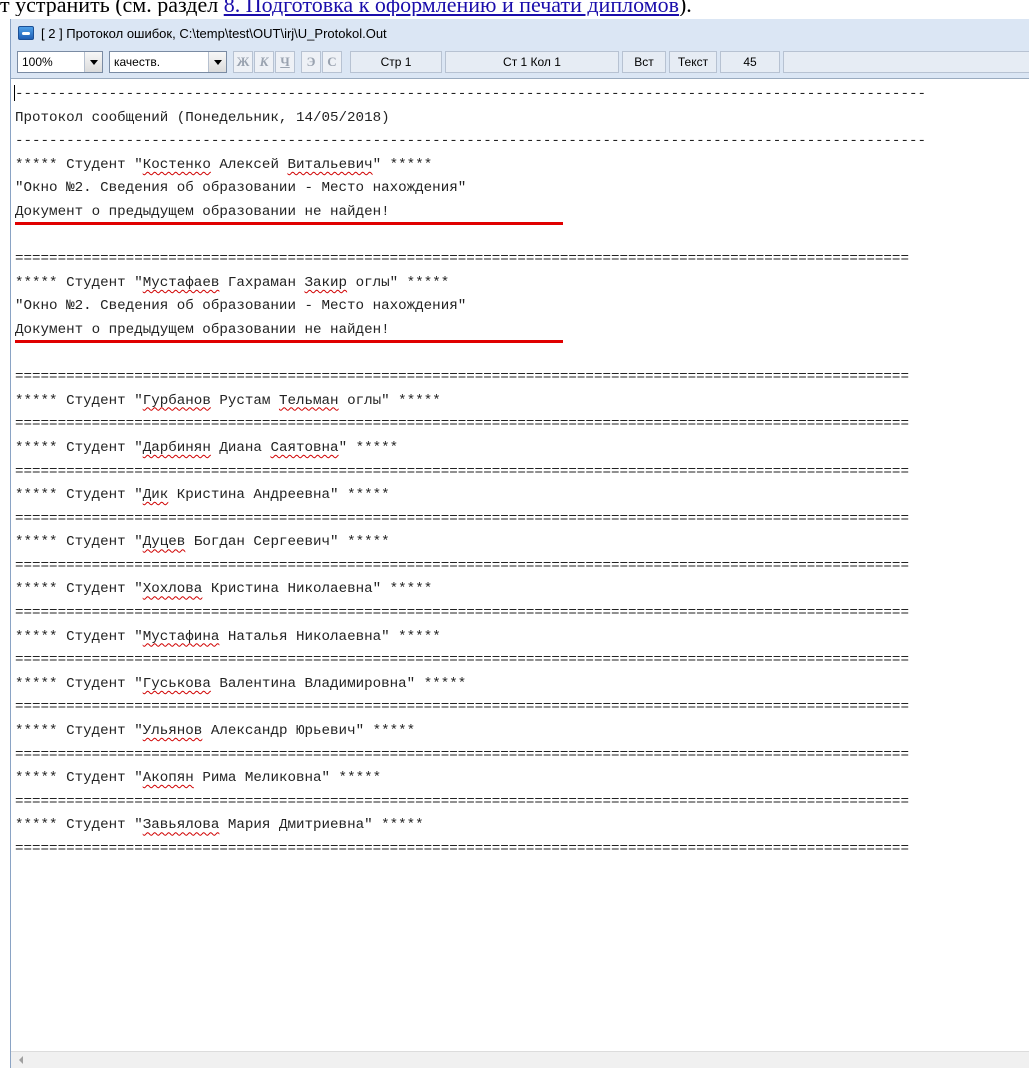  What do you see at coordinates (520, 1059) in the screenshot?
I see `horizontal-scrollbar` at bounding box center [520, 1059].